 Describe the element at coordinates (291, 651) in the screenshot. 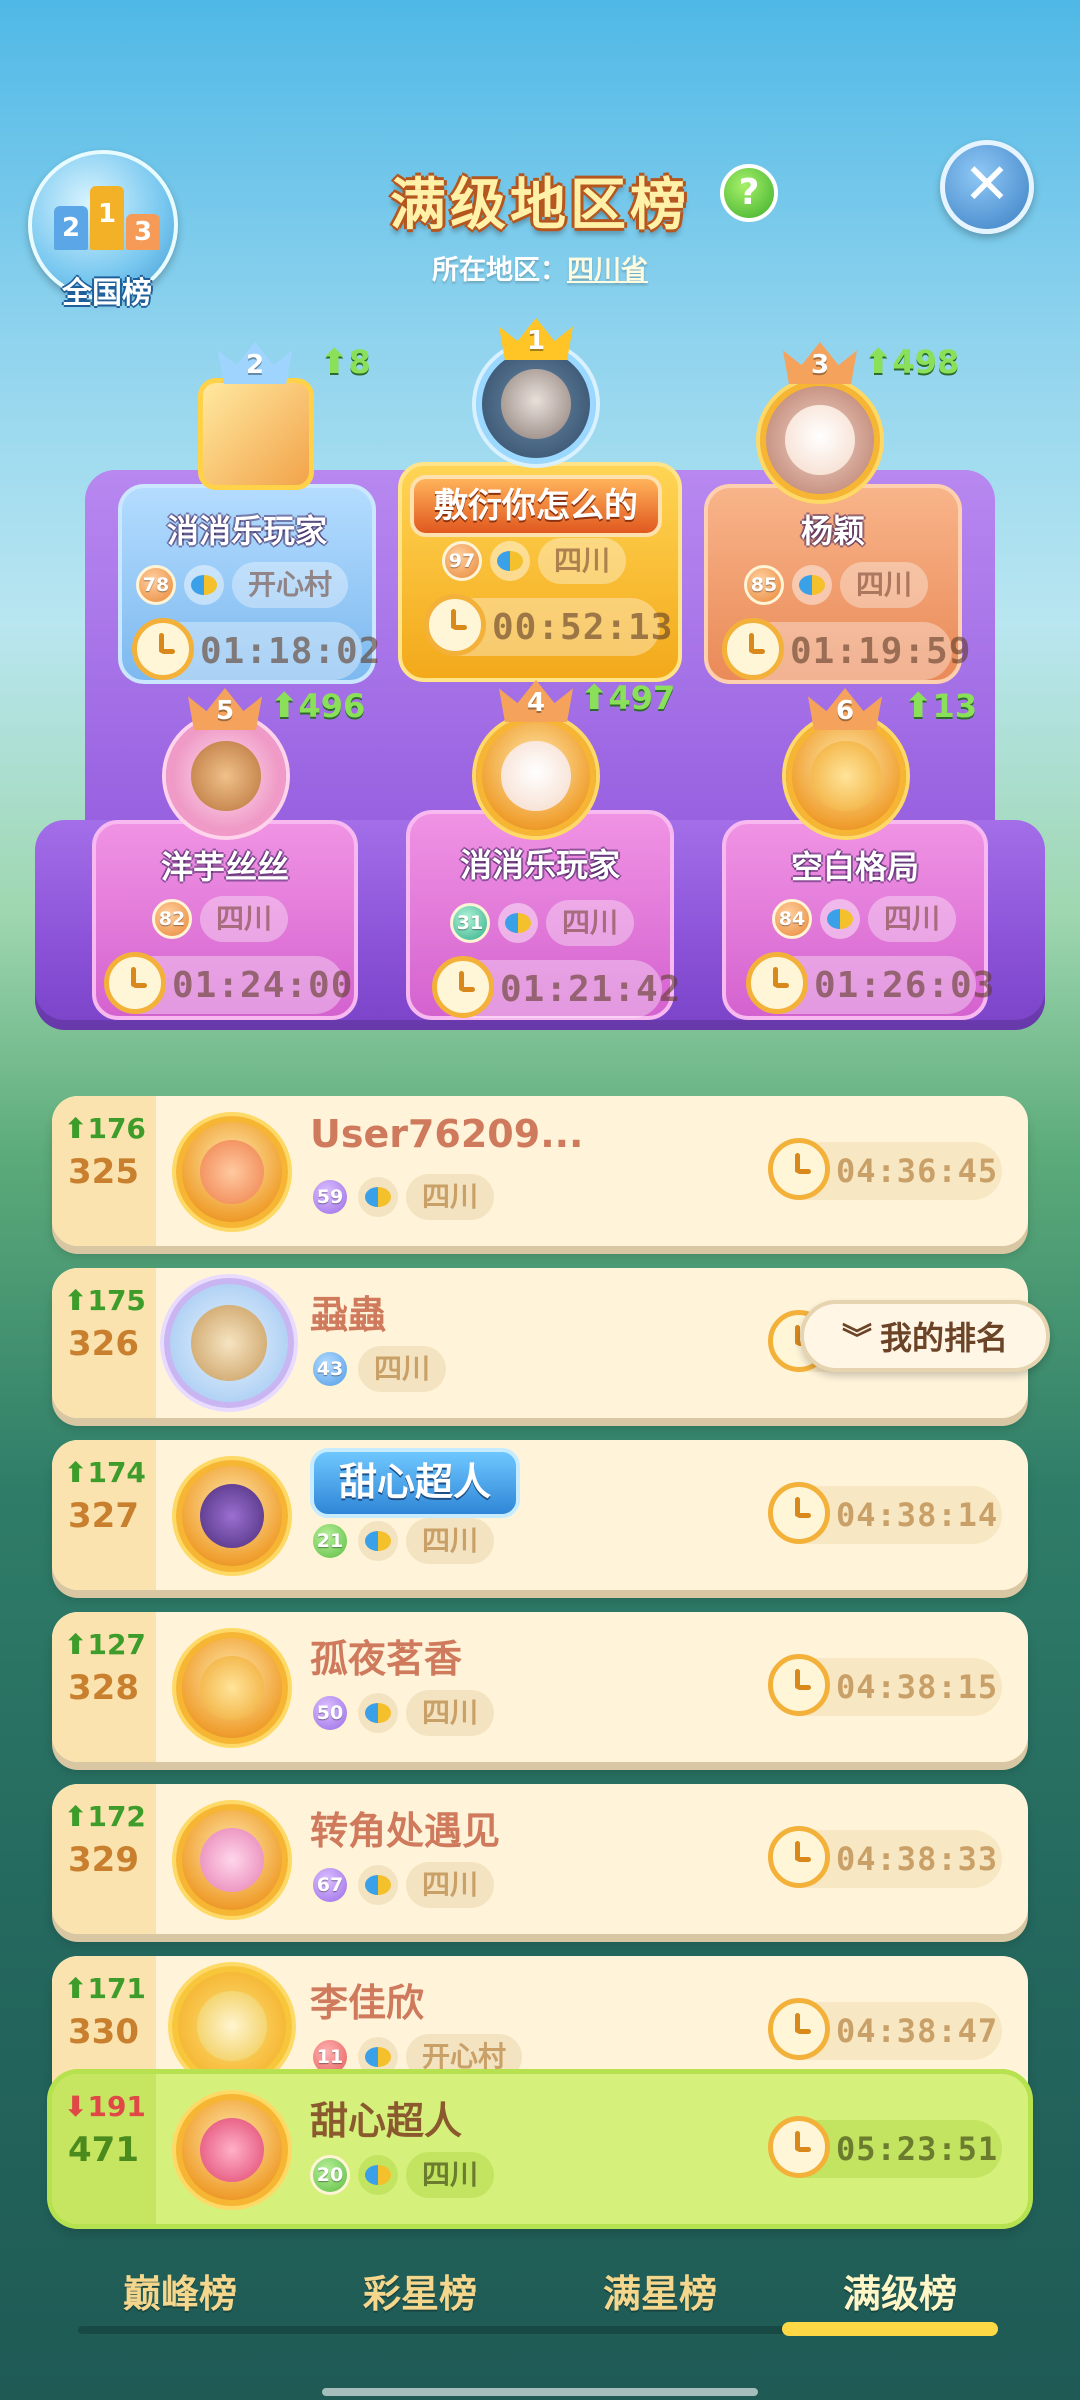

I see `finish-time: 01:18:02` at that location.